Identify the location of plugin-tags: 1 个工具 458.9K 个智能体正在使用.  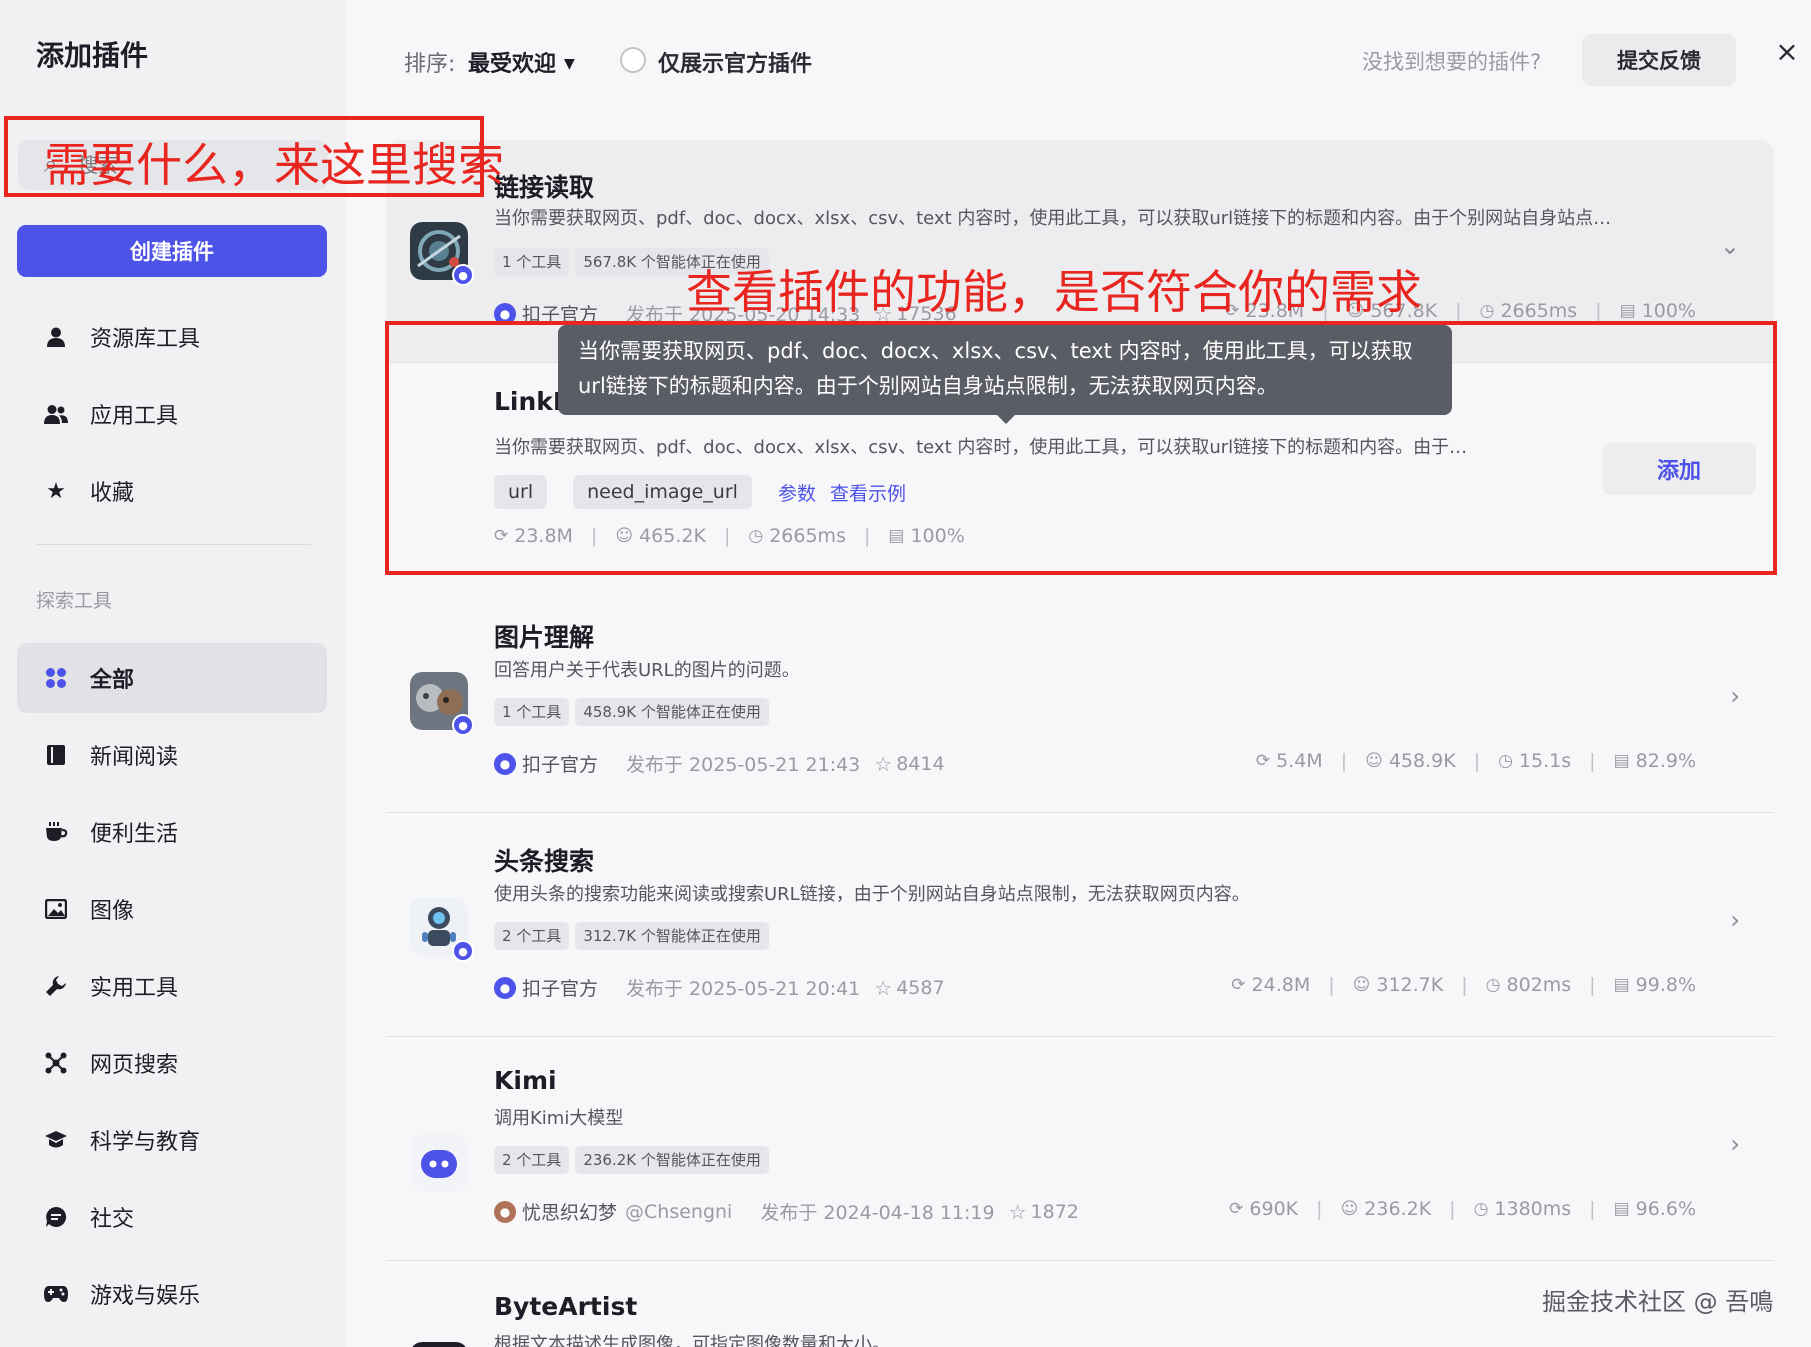
(634, 712).